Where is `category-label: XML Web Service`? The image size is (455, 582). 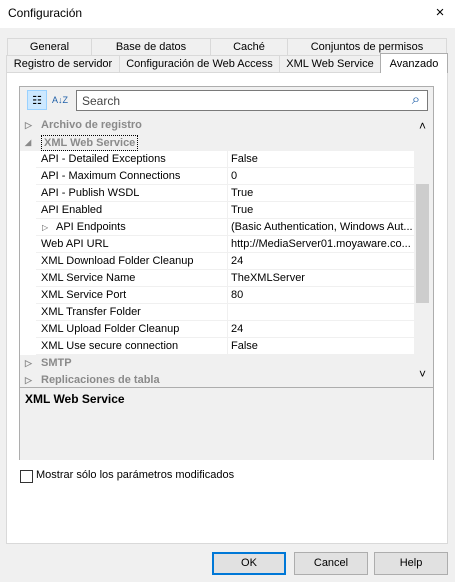
category-label: XML Web Service is located at coordinates (90, 143).